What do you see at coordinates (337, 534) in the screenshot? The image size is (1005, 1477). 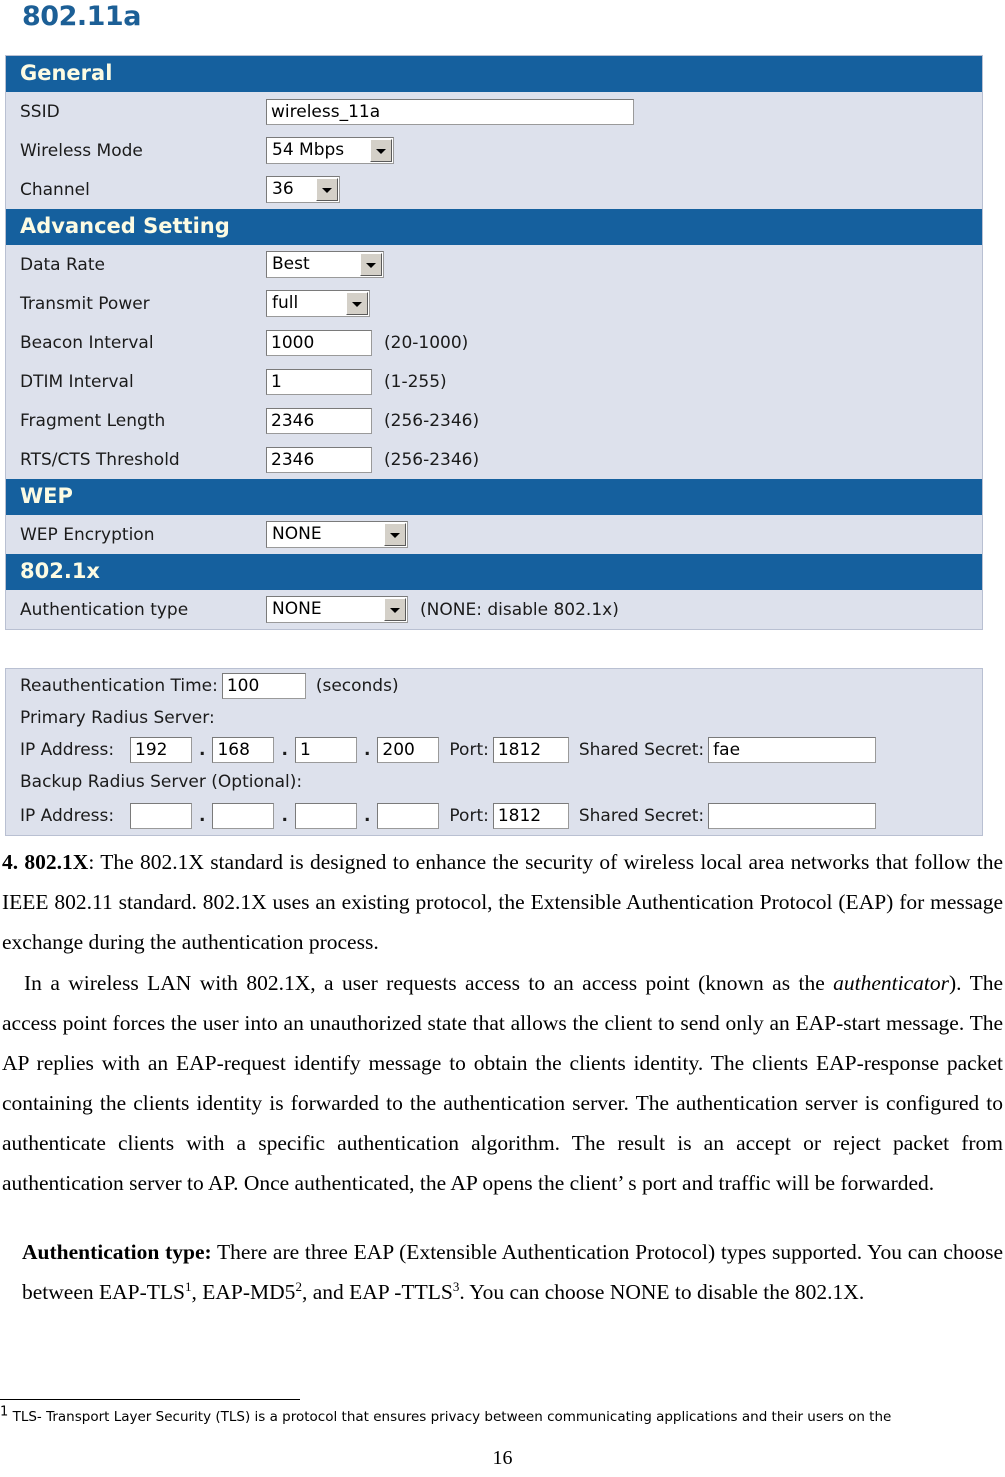 I see `wep-encryption-select: NONE` at bounding box center [337, 534].